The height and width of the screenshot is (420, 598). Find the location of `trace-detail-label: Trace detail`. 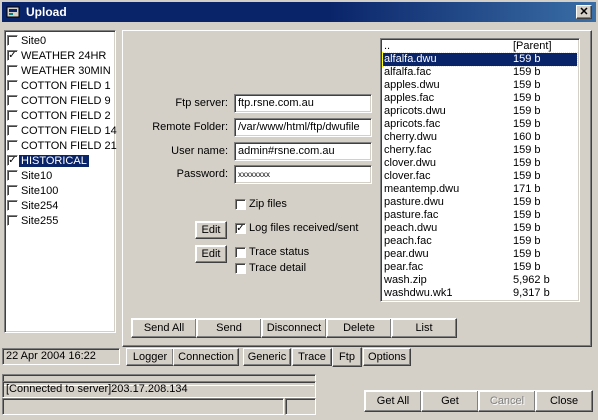

trace-detail-label: Trace detail is located at coordinates (278, 268).